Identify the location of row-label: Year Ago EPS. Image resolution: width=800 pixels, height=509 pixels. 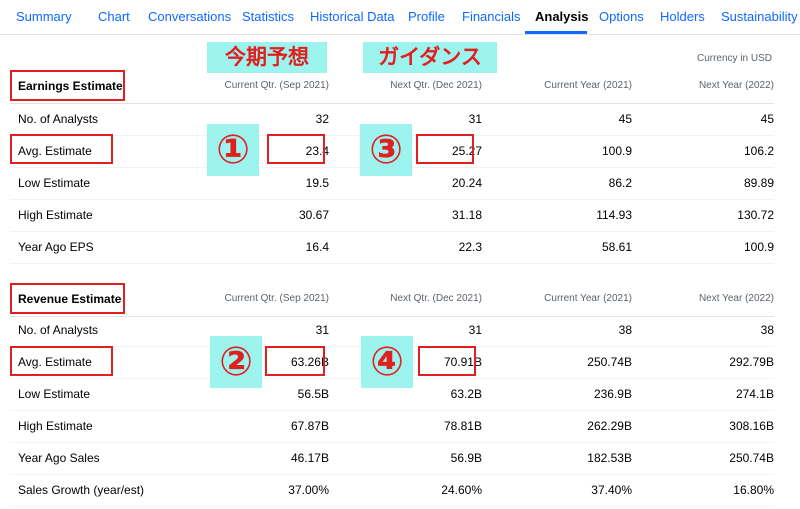
(56, 247).